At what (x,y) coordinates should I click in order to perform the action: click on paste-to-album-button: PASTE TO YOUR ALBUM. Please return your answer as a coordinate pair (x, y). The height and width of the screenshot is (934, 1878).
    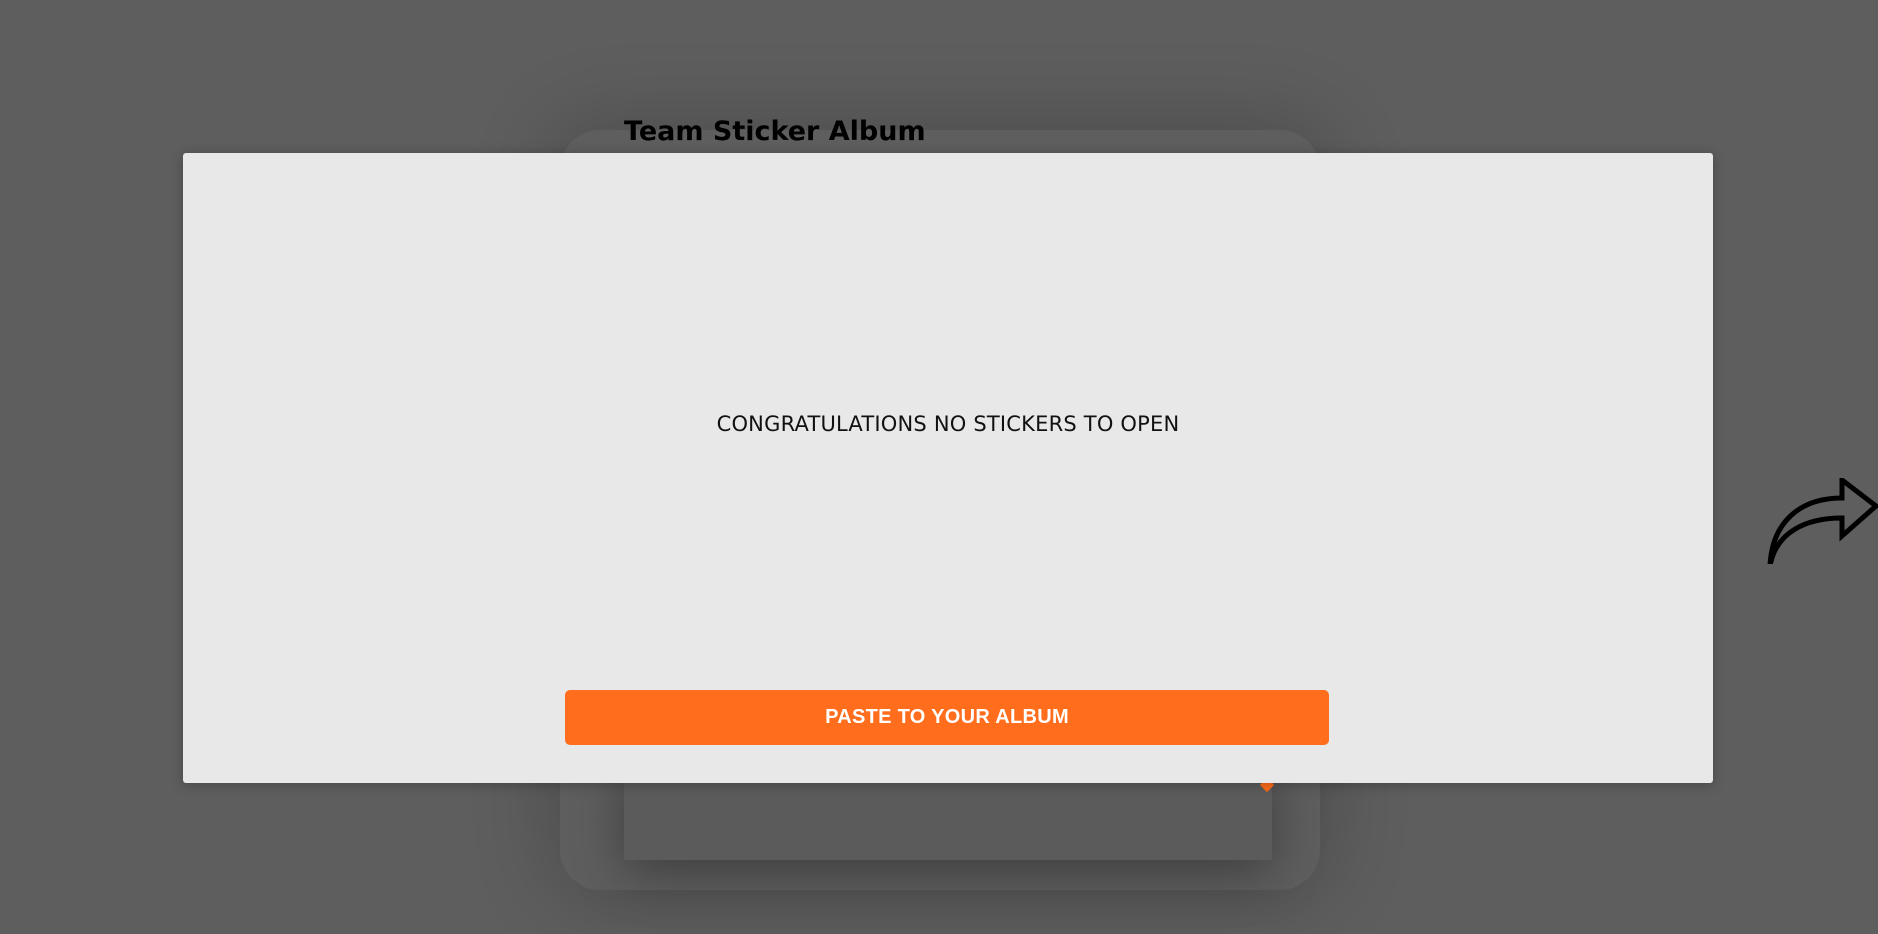
    Looking at the image, I should click on (947, 717).